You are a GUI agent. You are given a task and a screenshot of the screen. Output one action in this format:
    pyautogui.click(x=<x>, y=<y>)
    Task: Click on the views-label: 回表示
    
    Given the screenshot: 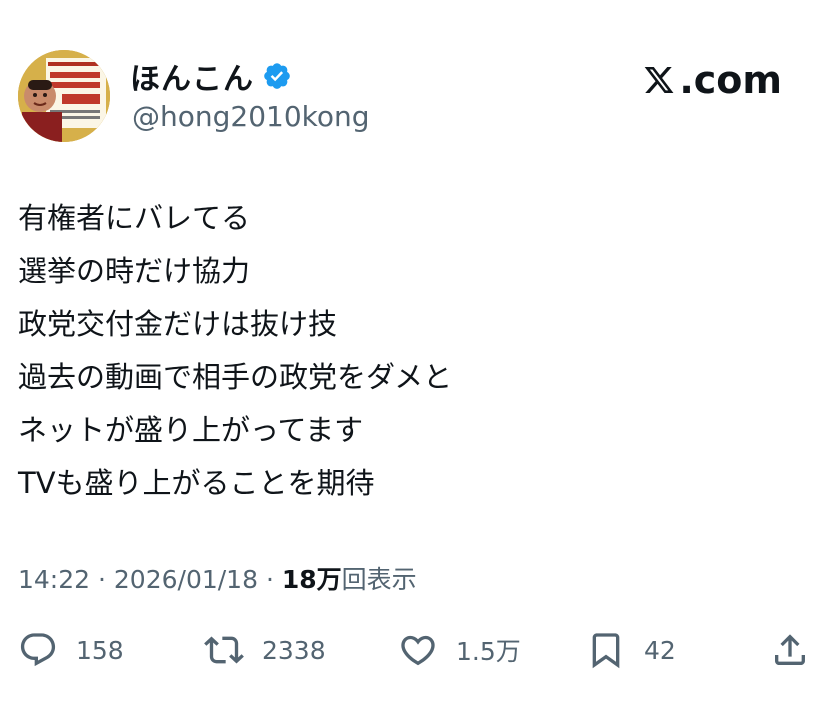 What is the action you would take?
    pyautogui.click(x=379, y=579)
    